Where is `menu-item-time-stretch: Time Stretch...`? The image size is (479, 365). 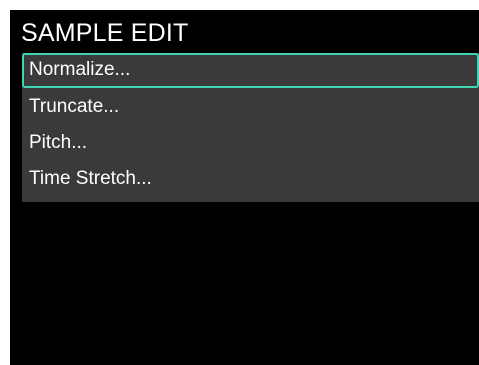 menu-item-time-stretch: Time Stretch... is located at coordinates (250, 179).